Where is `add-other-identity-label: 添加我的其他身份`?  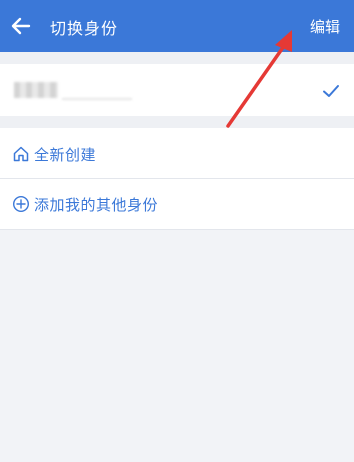 add-other-identity-label: 添加我的其他身份 is located at coordinates (96, 205).